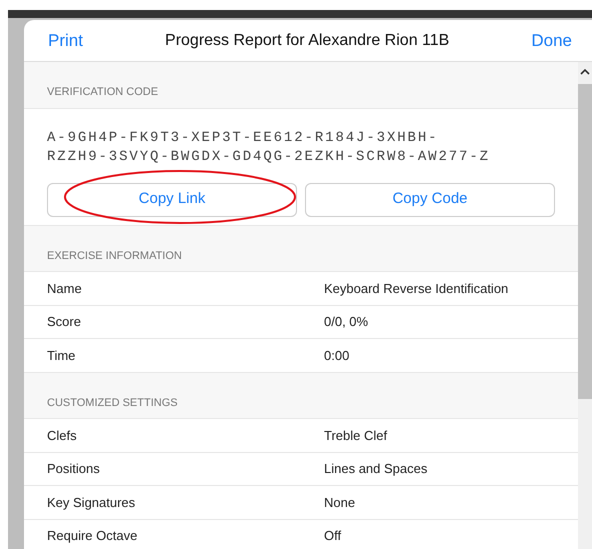 The height and width of the screenshot is (549, 592). Describe the element at coordinates (61, 355) in the screenshot. I see `row-label: Time` at that location.